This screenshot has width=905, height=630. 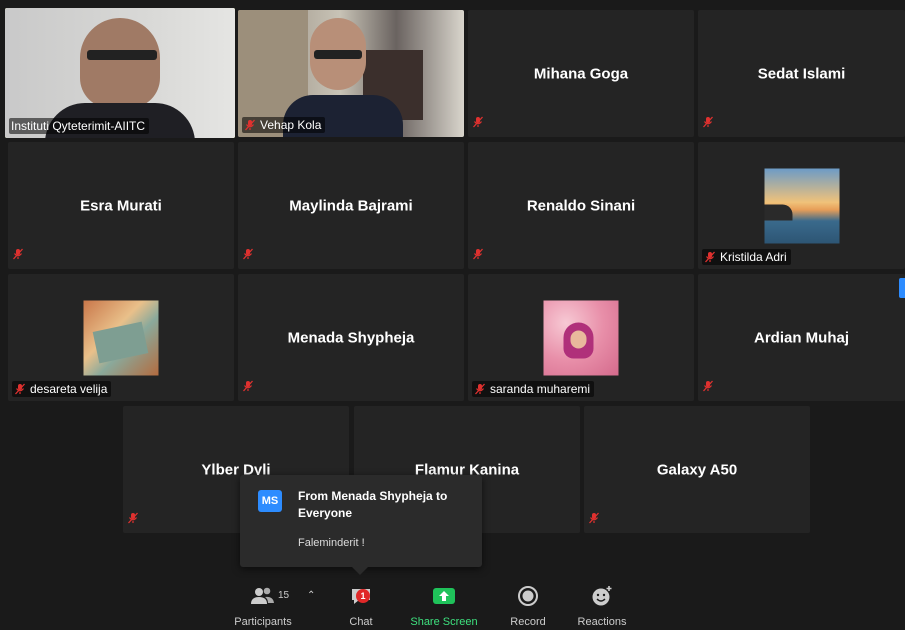 I want to click on participant-name-label: Instituti Qyteterimit-AIITC, so click(x=79, y=126).